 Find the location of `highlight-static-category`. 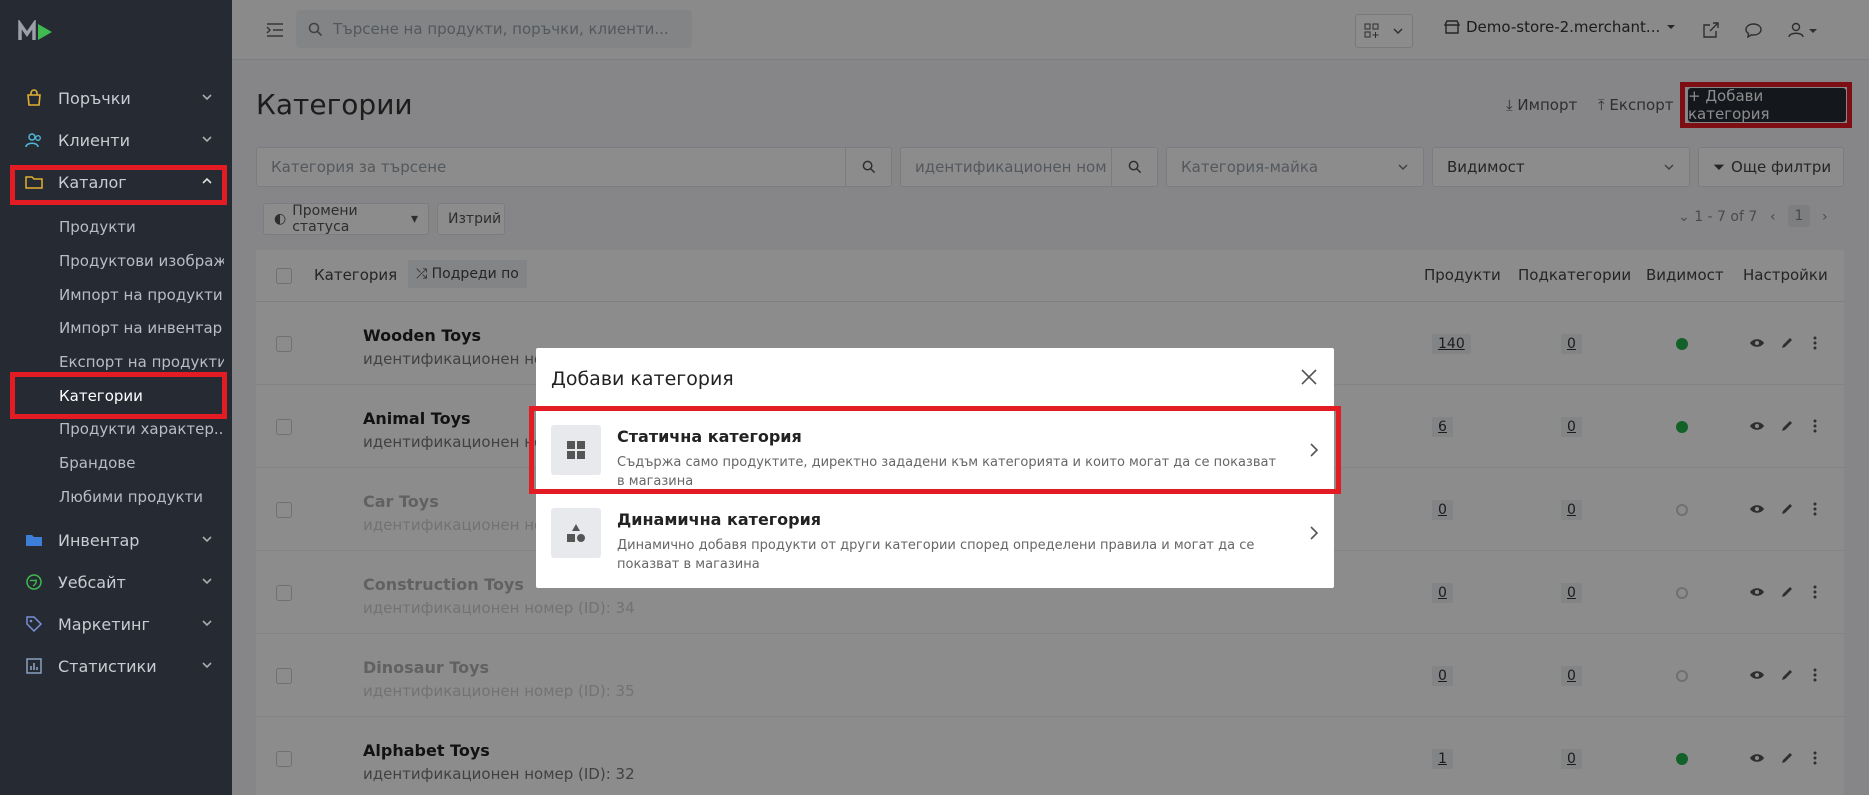

highlight-static-category is located at coordinates (935, 450).